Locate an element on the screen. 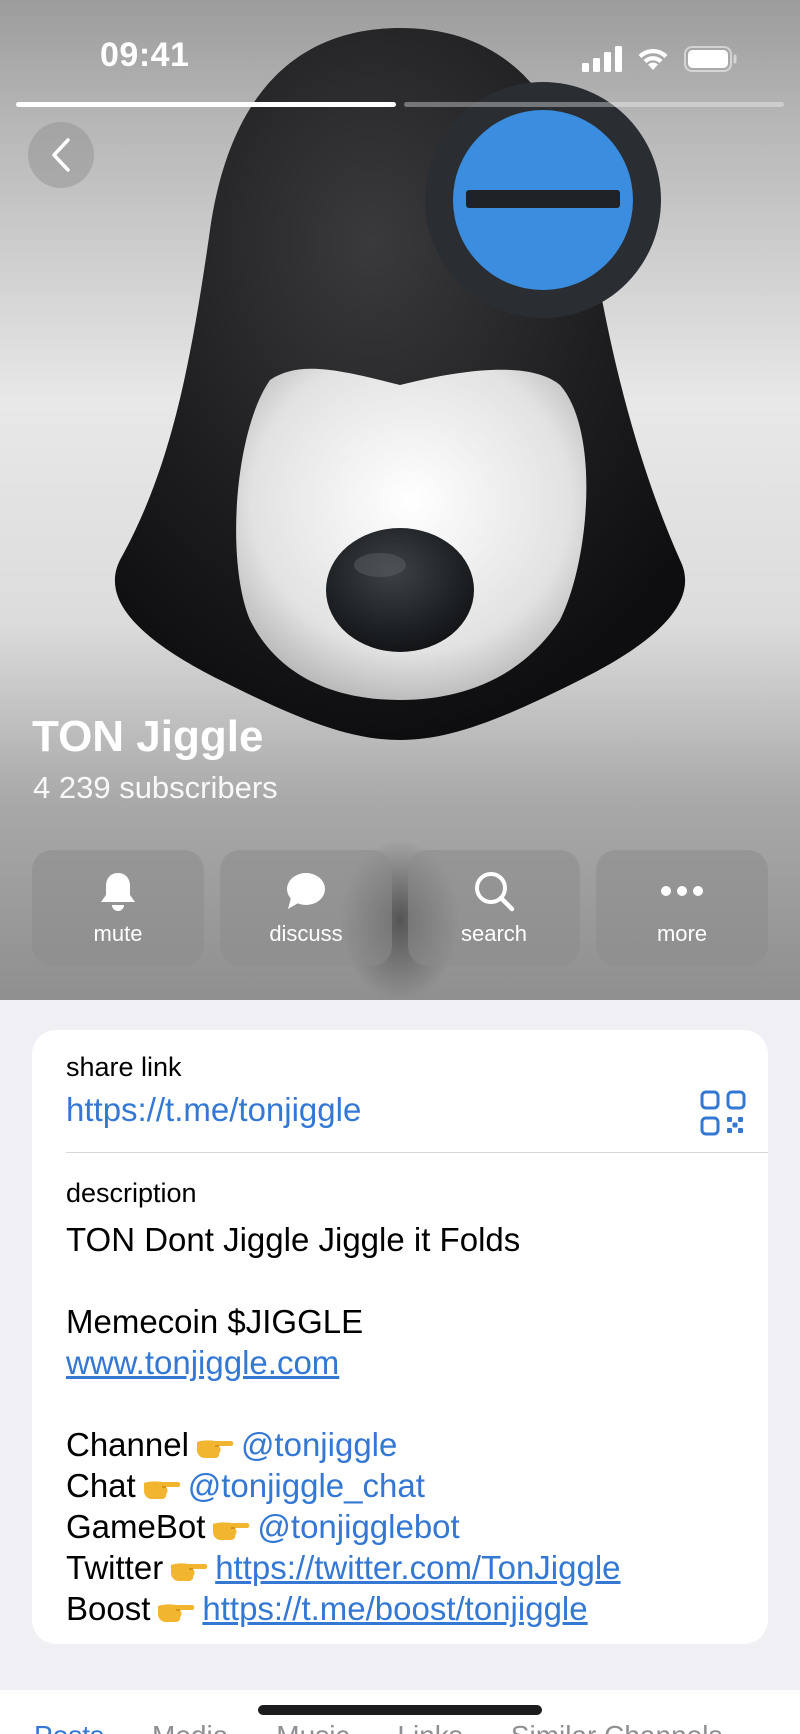  chat-row: Chat @tonjiggle_chat is located at coordinates (411, 1485).